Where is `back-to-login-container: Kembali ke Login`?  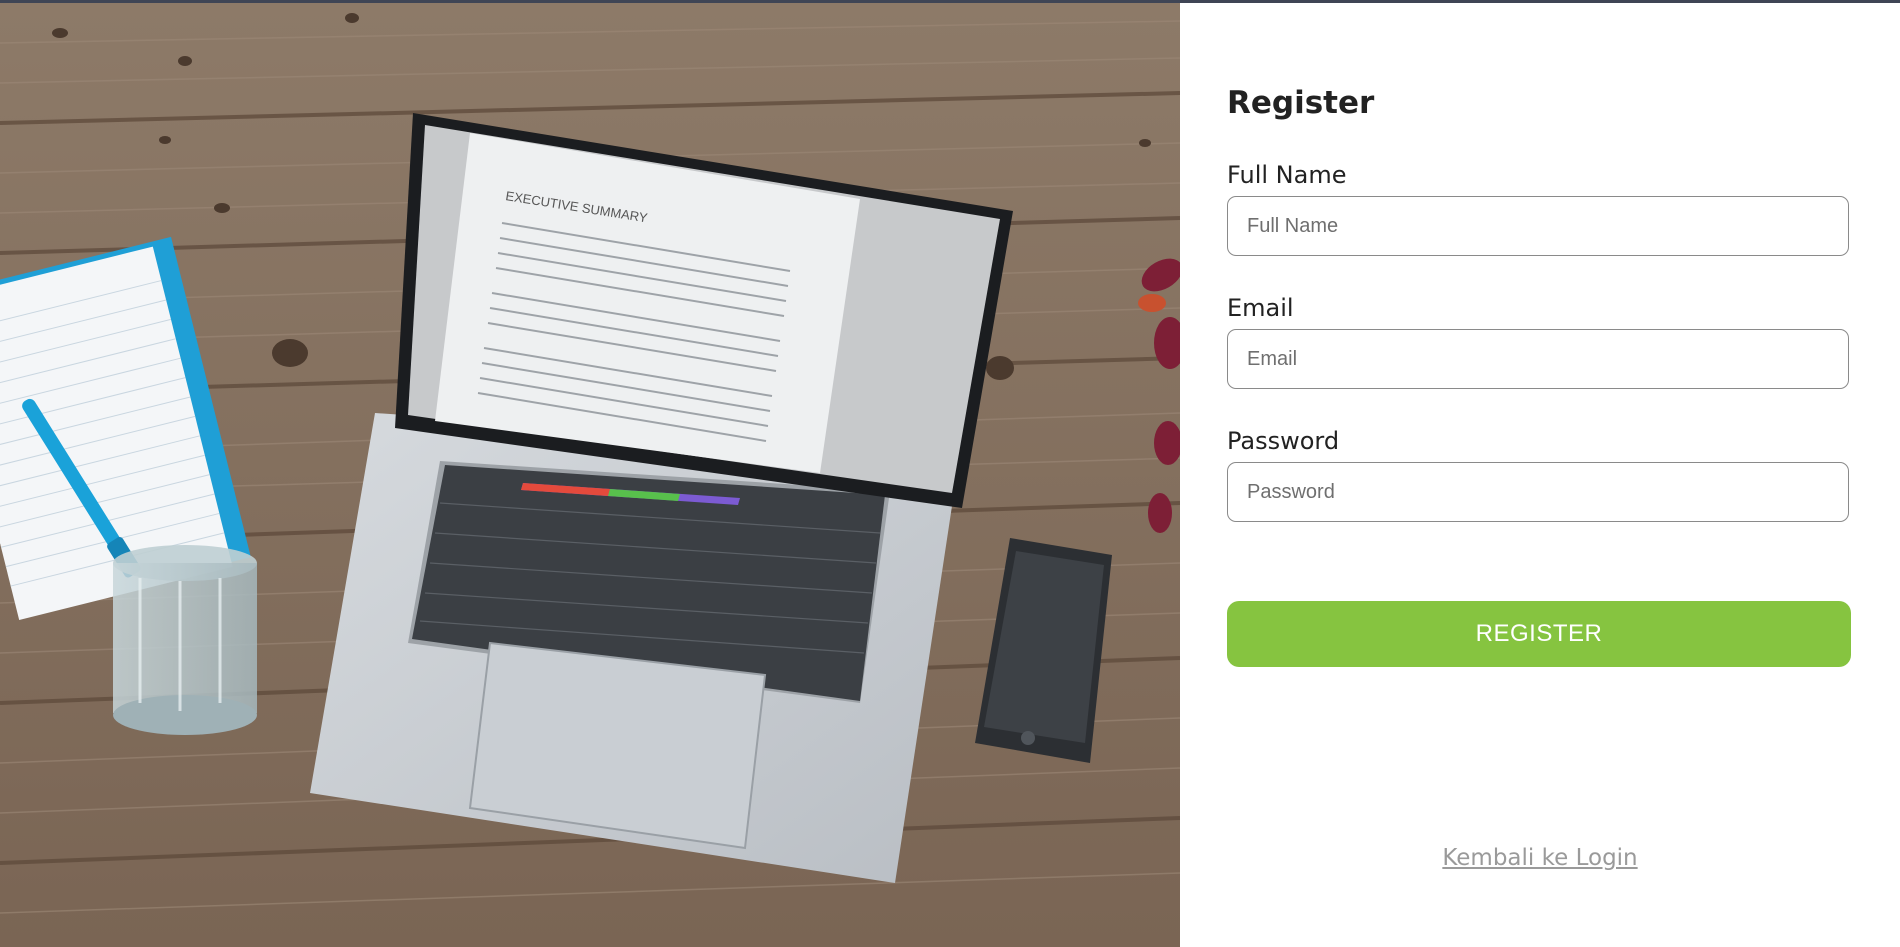
back-to-login-container: Kembali ke Login is located at coordinates (1540, 858).